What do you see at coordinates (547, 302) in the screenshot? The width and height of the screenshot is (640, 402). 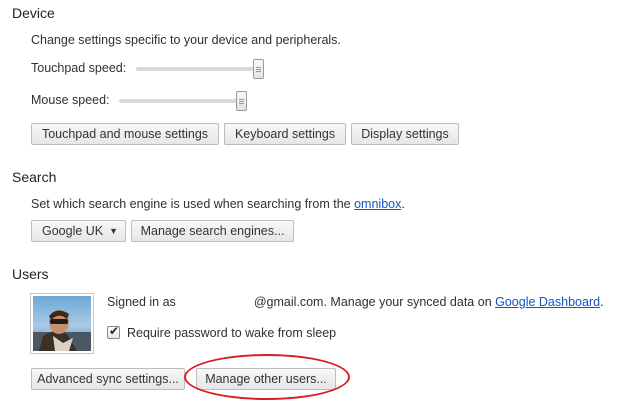 I see `google-dashboard-link: Google Dashboard` at bounding box center [547, 302].